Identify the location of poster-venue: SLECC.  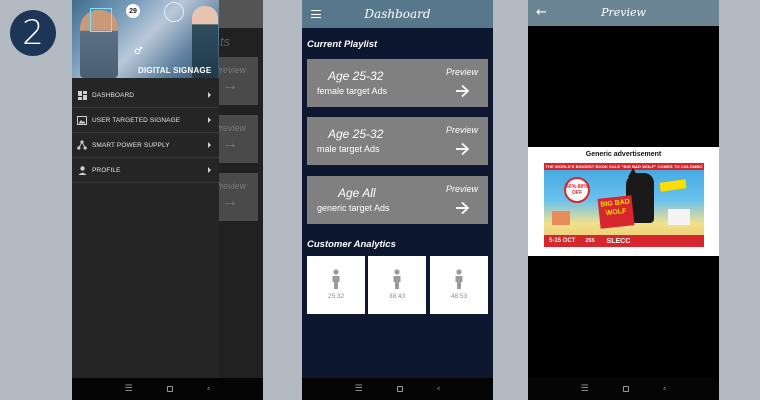
(618, 241).